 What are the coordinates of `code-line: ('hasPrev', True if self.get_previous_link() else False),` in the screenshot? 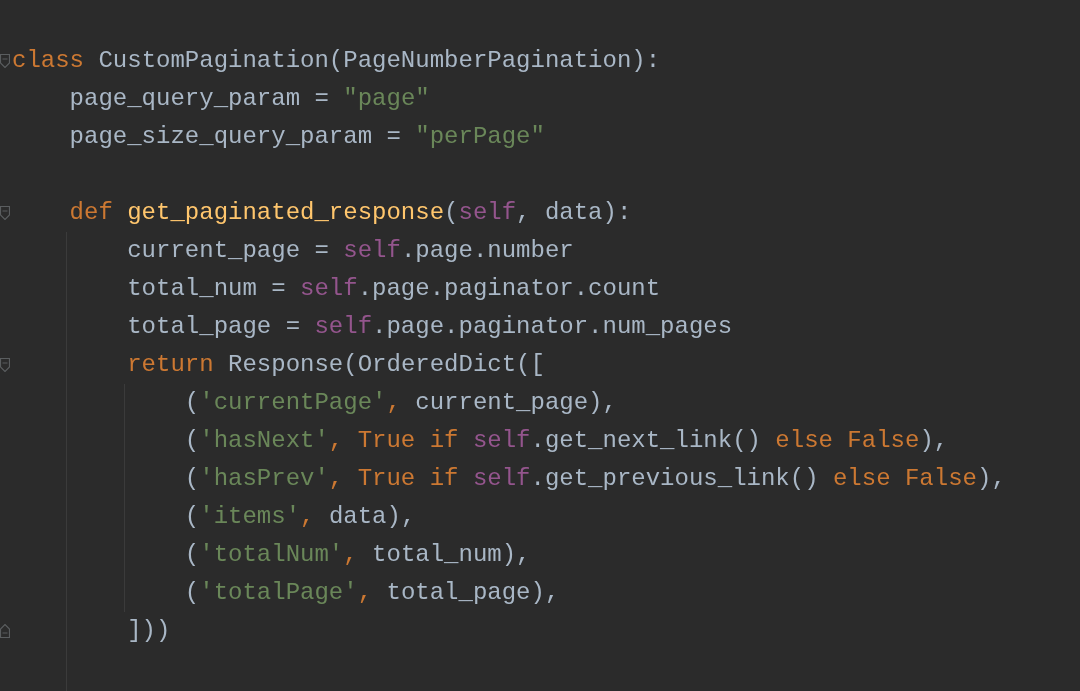 It's located at (594, 479).